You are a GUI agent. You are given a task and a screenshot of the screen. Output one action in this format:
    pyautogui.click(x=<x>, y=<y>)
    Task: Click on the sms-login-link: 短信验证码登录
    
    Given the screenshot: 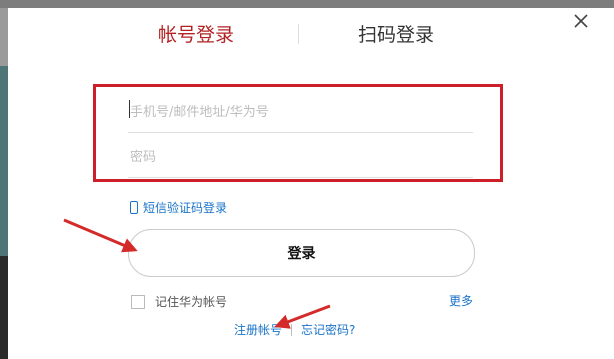 What is the action you would take?
    pyautogui.click(x=178, y=207)
    